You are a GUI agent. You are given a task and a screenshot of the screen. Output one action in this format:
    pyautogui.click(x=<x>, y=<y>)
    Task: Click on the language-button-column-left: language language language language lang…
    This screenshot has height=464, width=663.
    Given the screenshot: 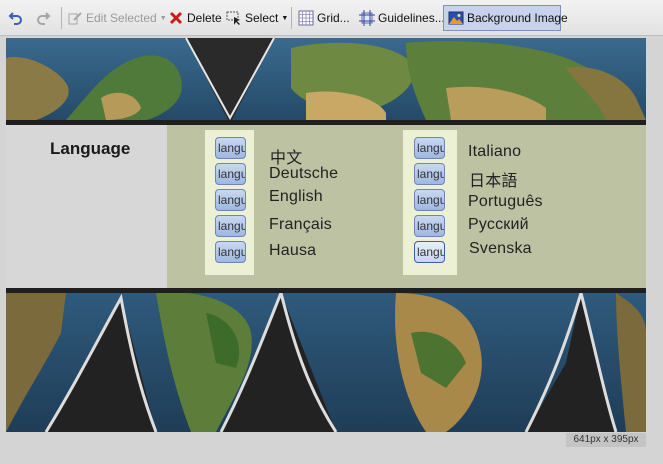 What is the action you would take?
    pyautogui.click(x=229, y=202)
    